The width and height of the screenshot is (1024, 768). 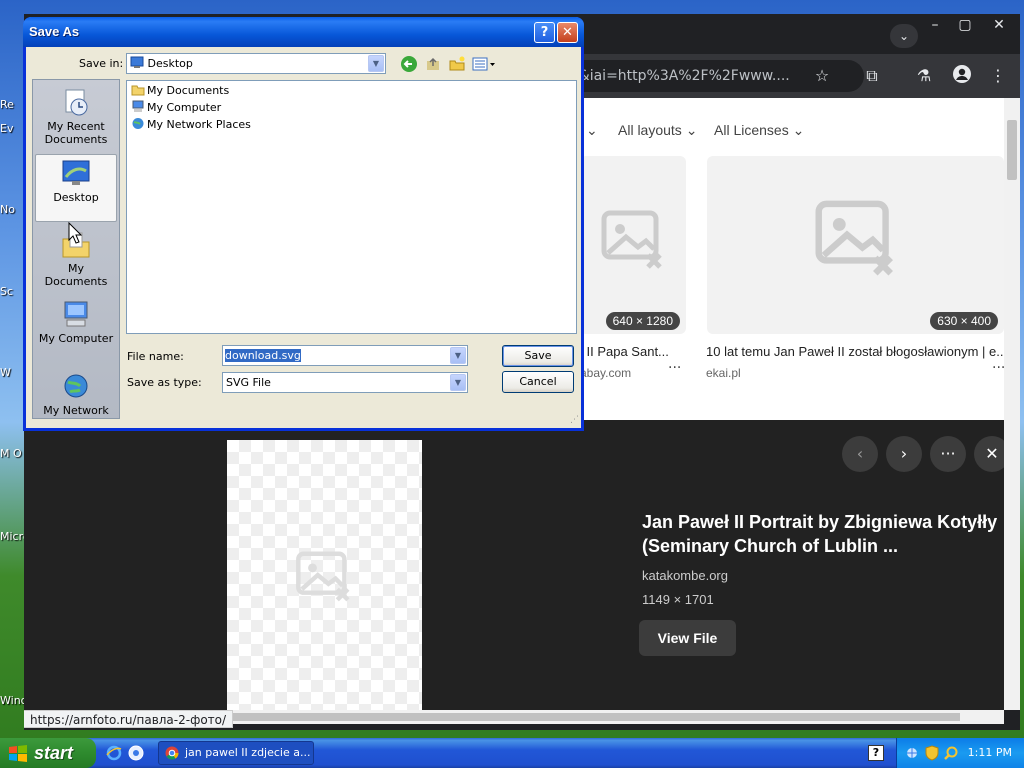 I want to click on horizontal-scrollbar, so click(x=604, y=717).